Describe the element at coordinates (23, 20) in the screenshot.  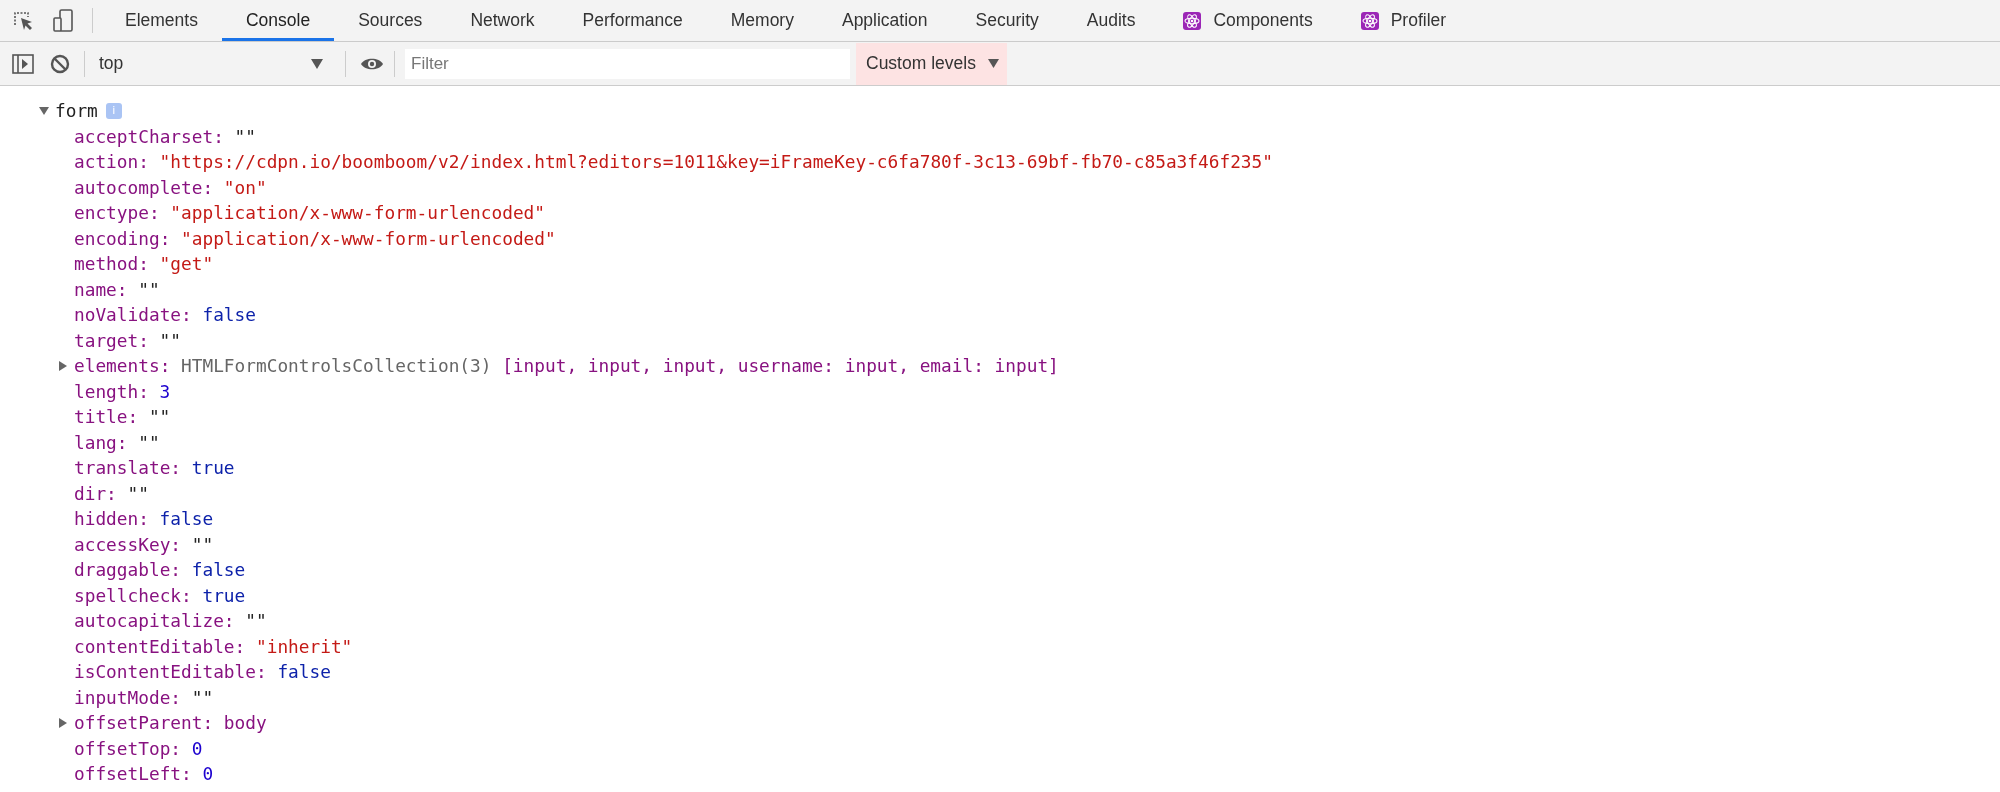
I see `inspect-element-icon` at that location.